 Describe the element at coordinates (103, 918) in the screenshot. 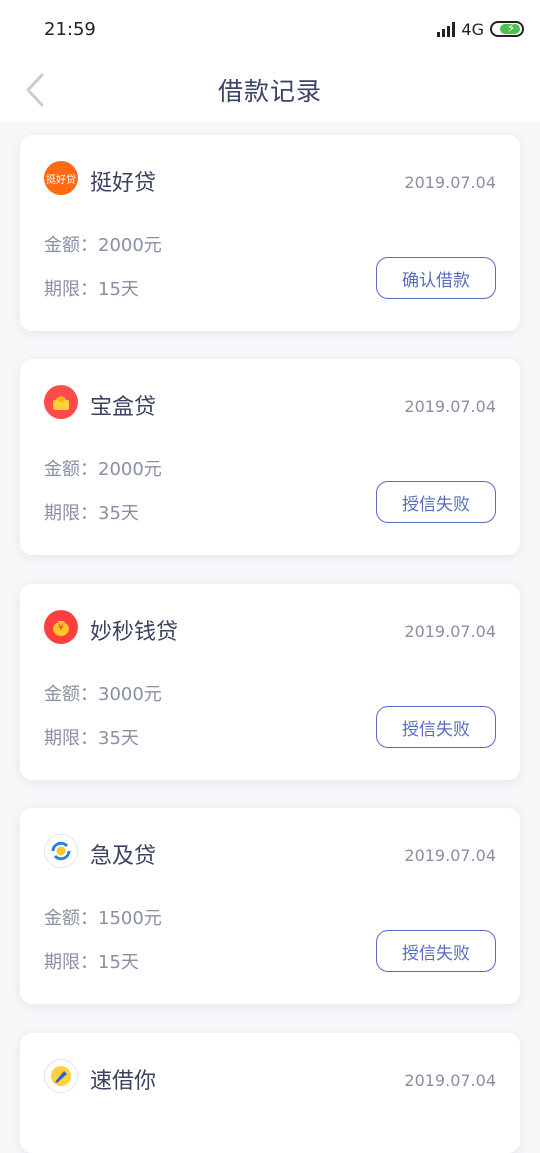

I see `loan-amount: 金额：1500元` at that location.